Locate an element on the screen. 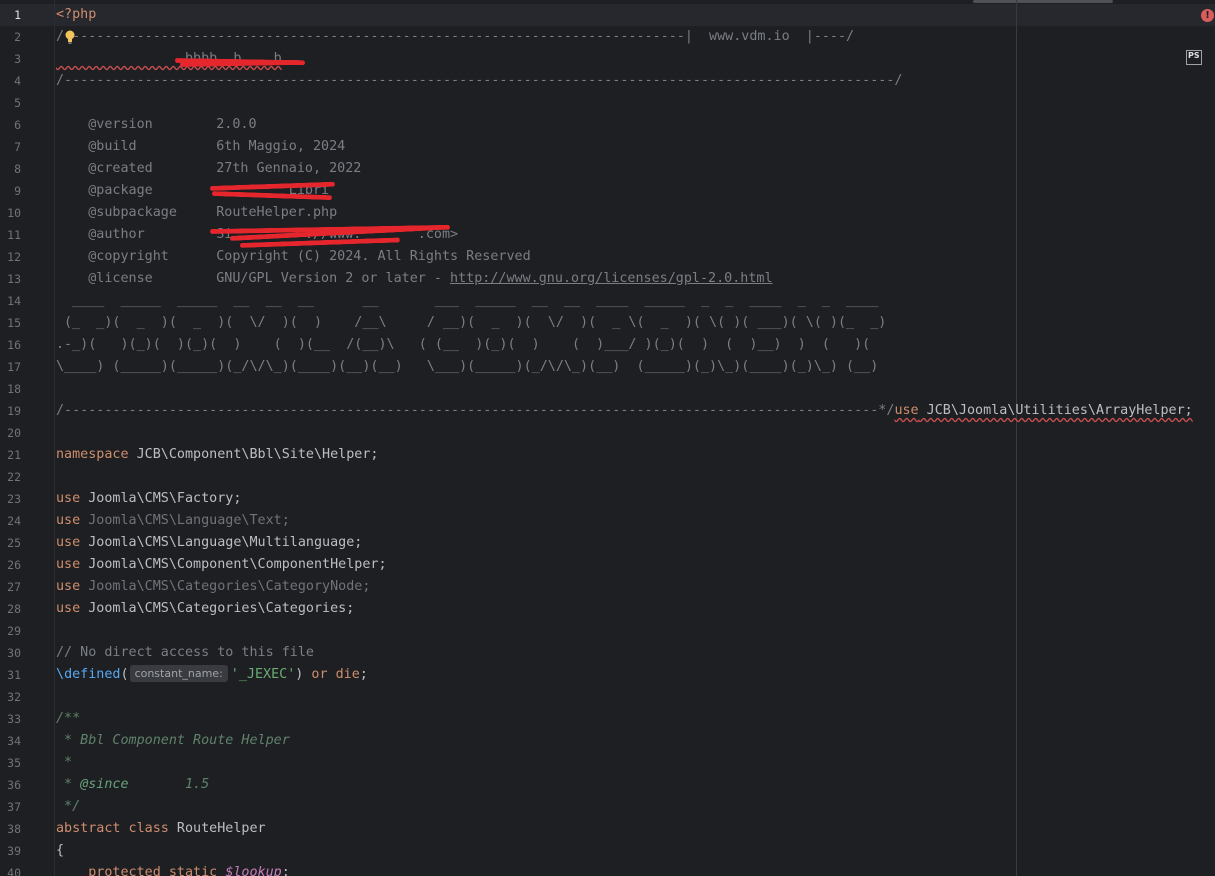  intention-bulb-icon is located at coordinates (70, 37).